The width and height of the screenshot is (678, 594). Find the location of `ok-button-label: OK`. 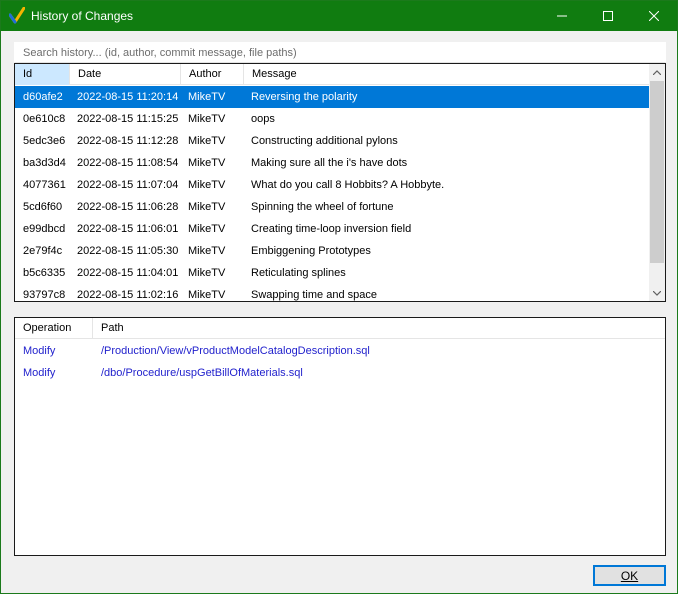

ok-button-label: OK is located at coordinates (629, 575).